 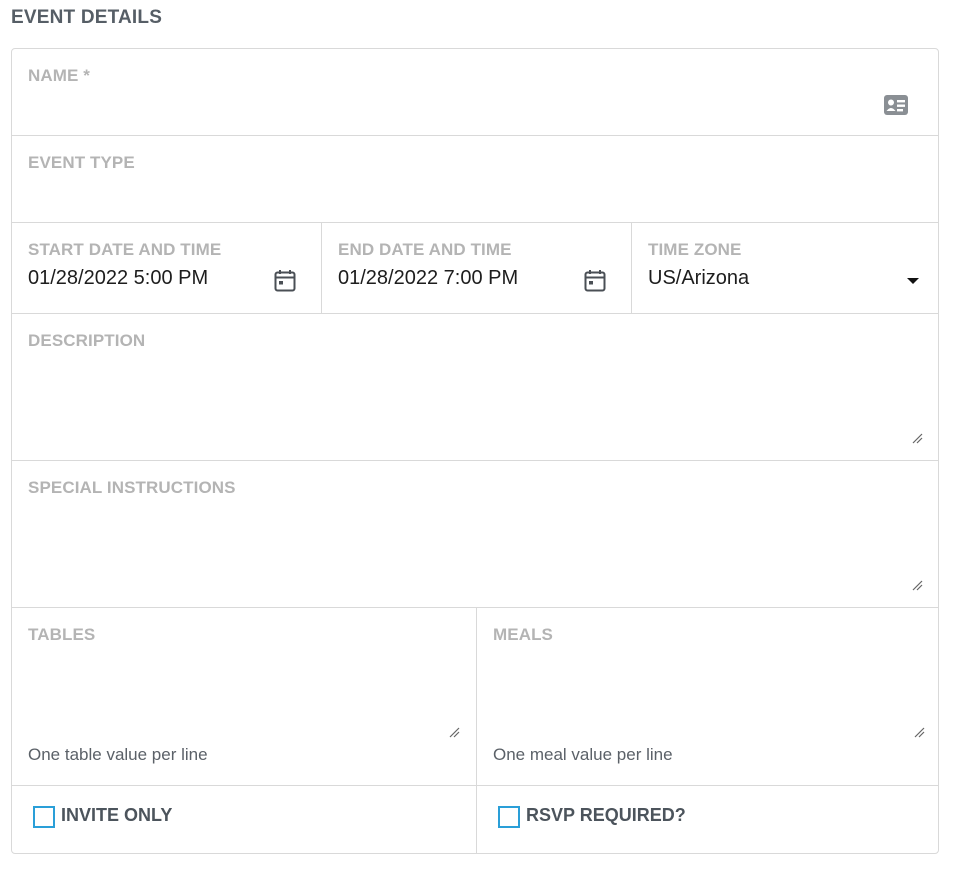 I want to click on end-datetime-field: END DATE AND TIME, so click(x=477, y=268).